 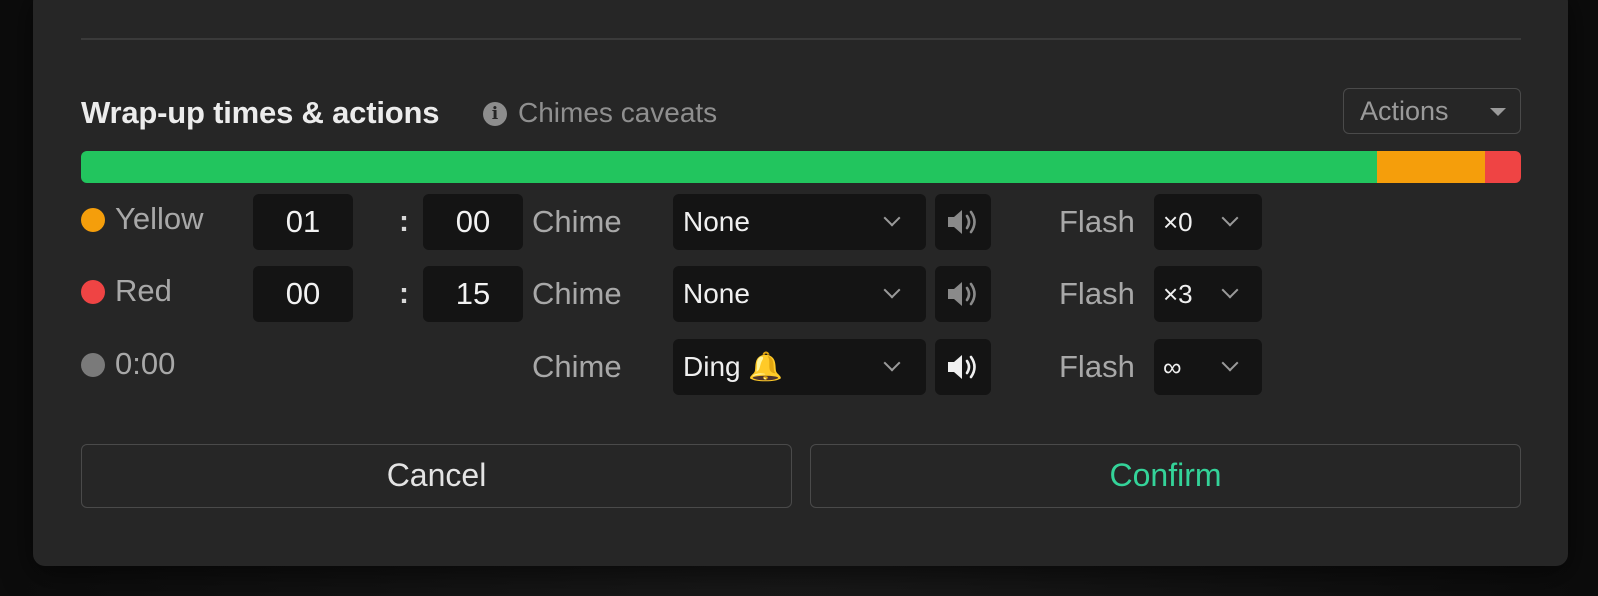 I want to click on section-divider, so click(x=801, y=39).